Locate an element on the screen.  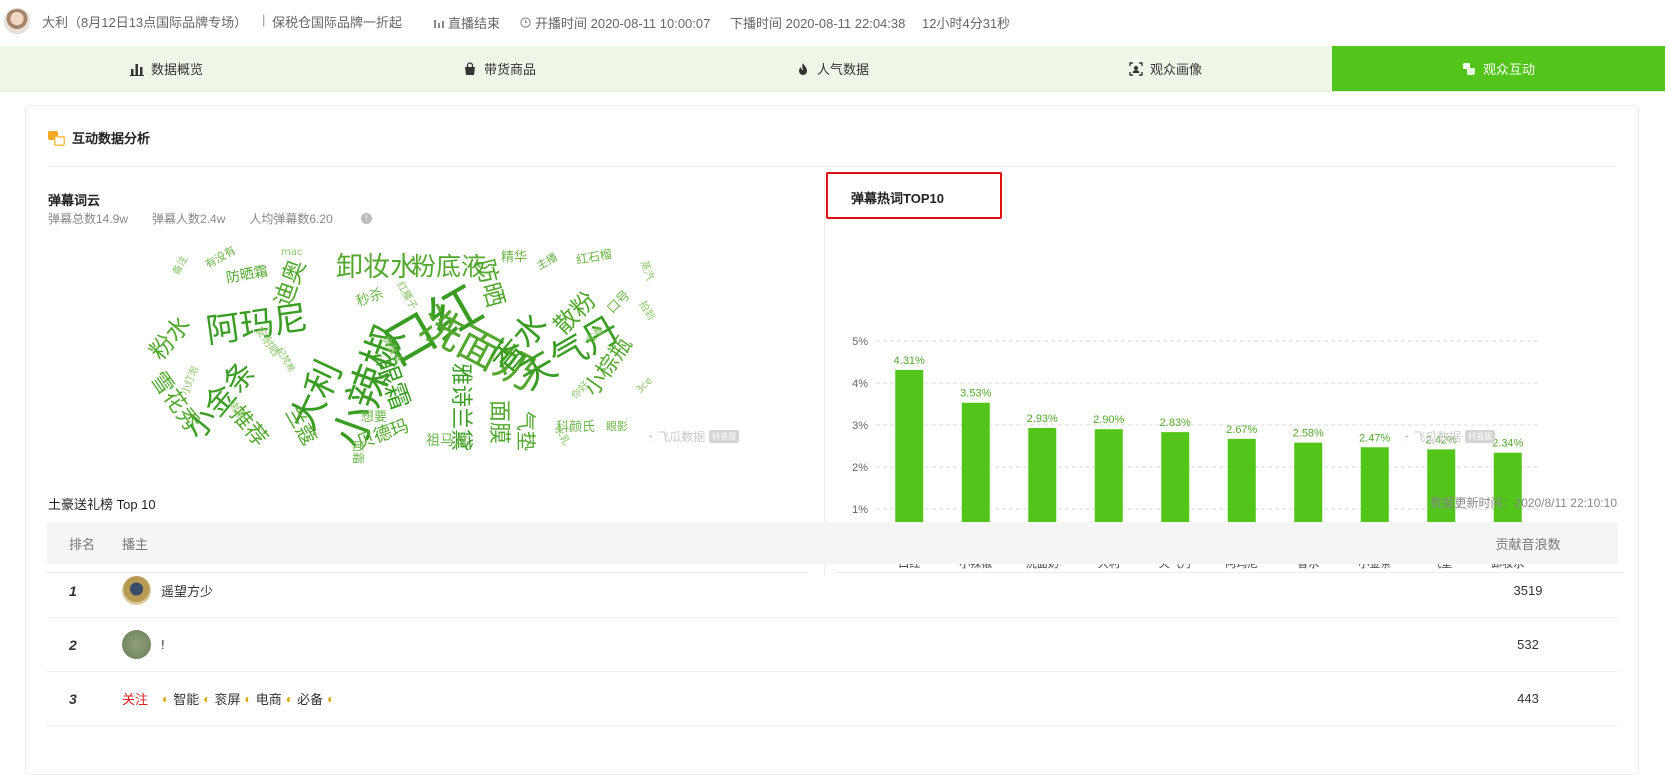
tab-label: 人气数据 is located at coordinates (842, 69).